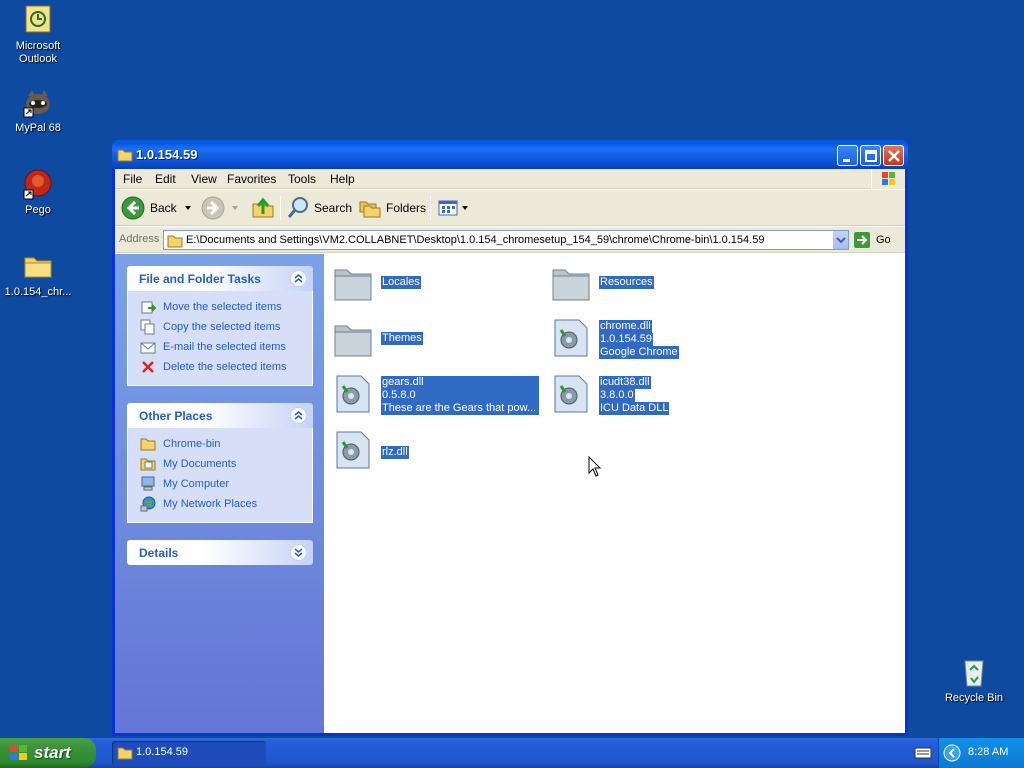 This screenshot has height=768, width=1024. I want to click on email-icon, so click(148, 347).